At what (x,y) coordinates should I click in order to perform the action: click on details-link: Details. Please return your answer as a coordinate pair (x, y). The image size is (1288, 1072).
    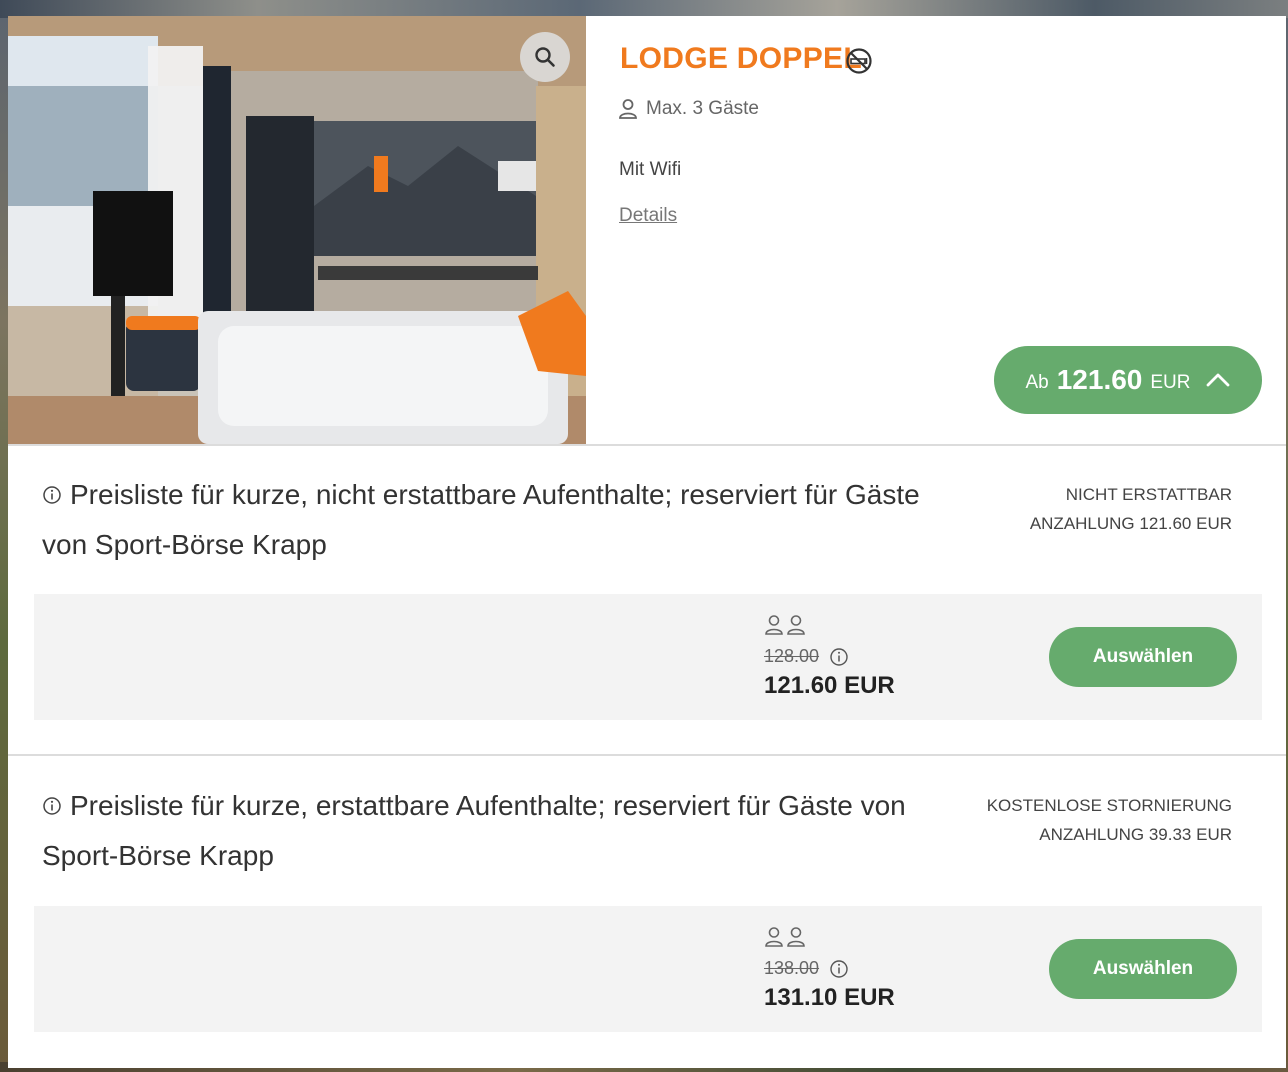
    Looking at the image, I should click on (648, 216).